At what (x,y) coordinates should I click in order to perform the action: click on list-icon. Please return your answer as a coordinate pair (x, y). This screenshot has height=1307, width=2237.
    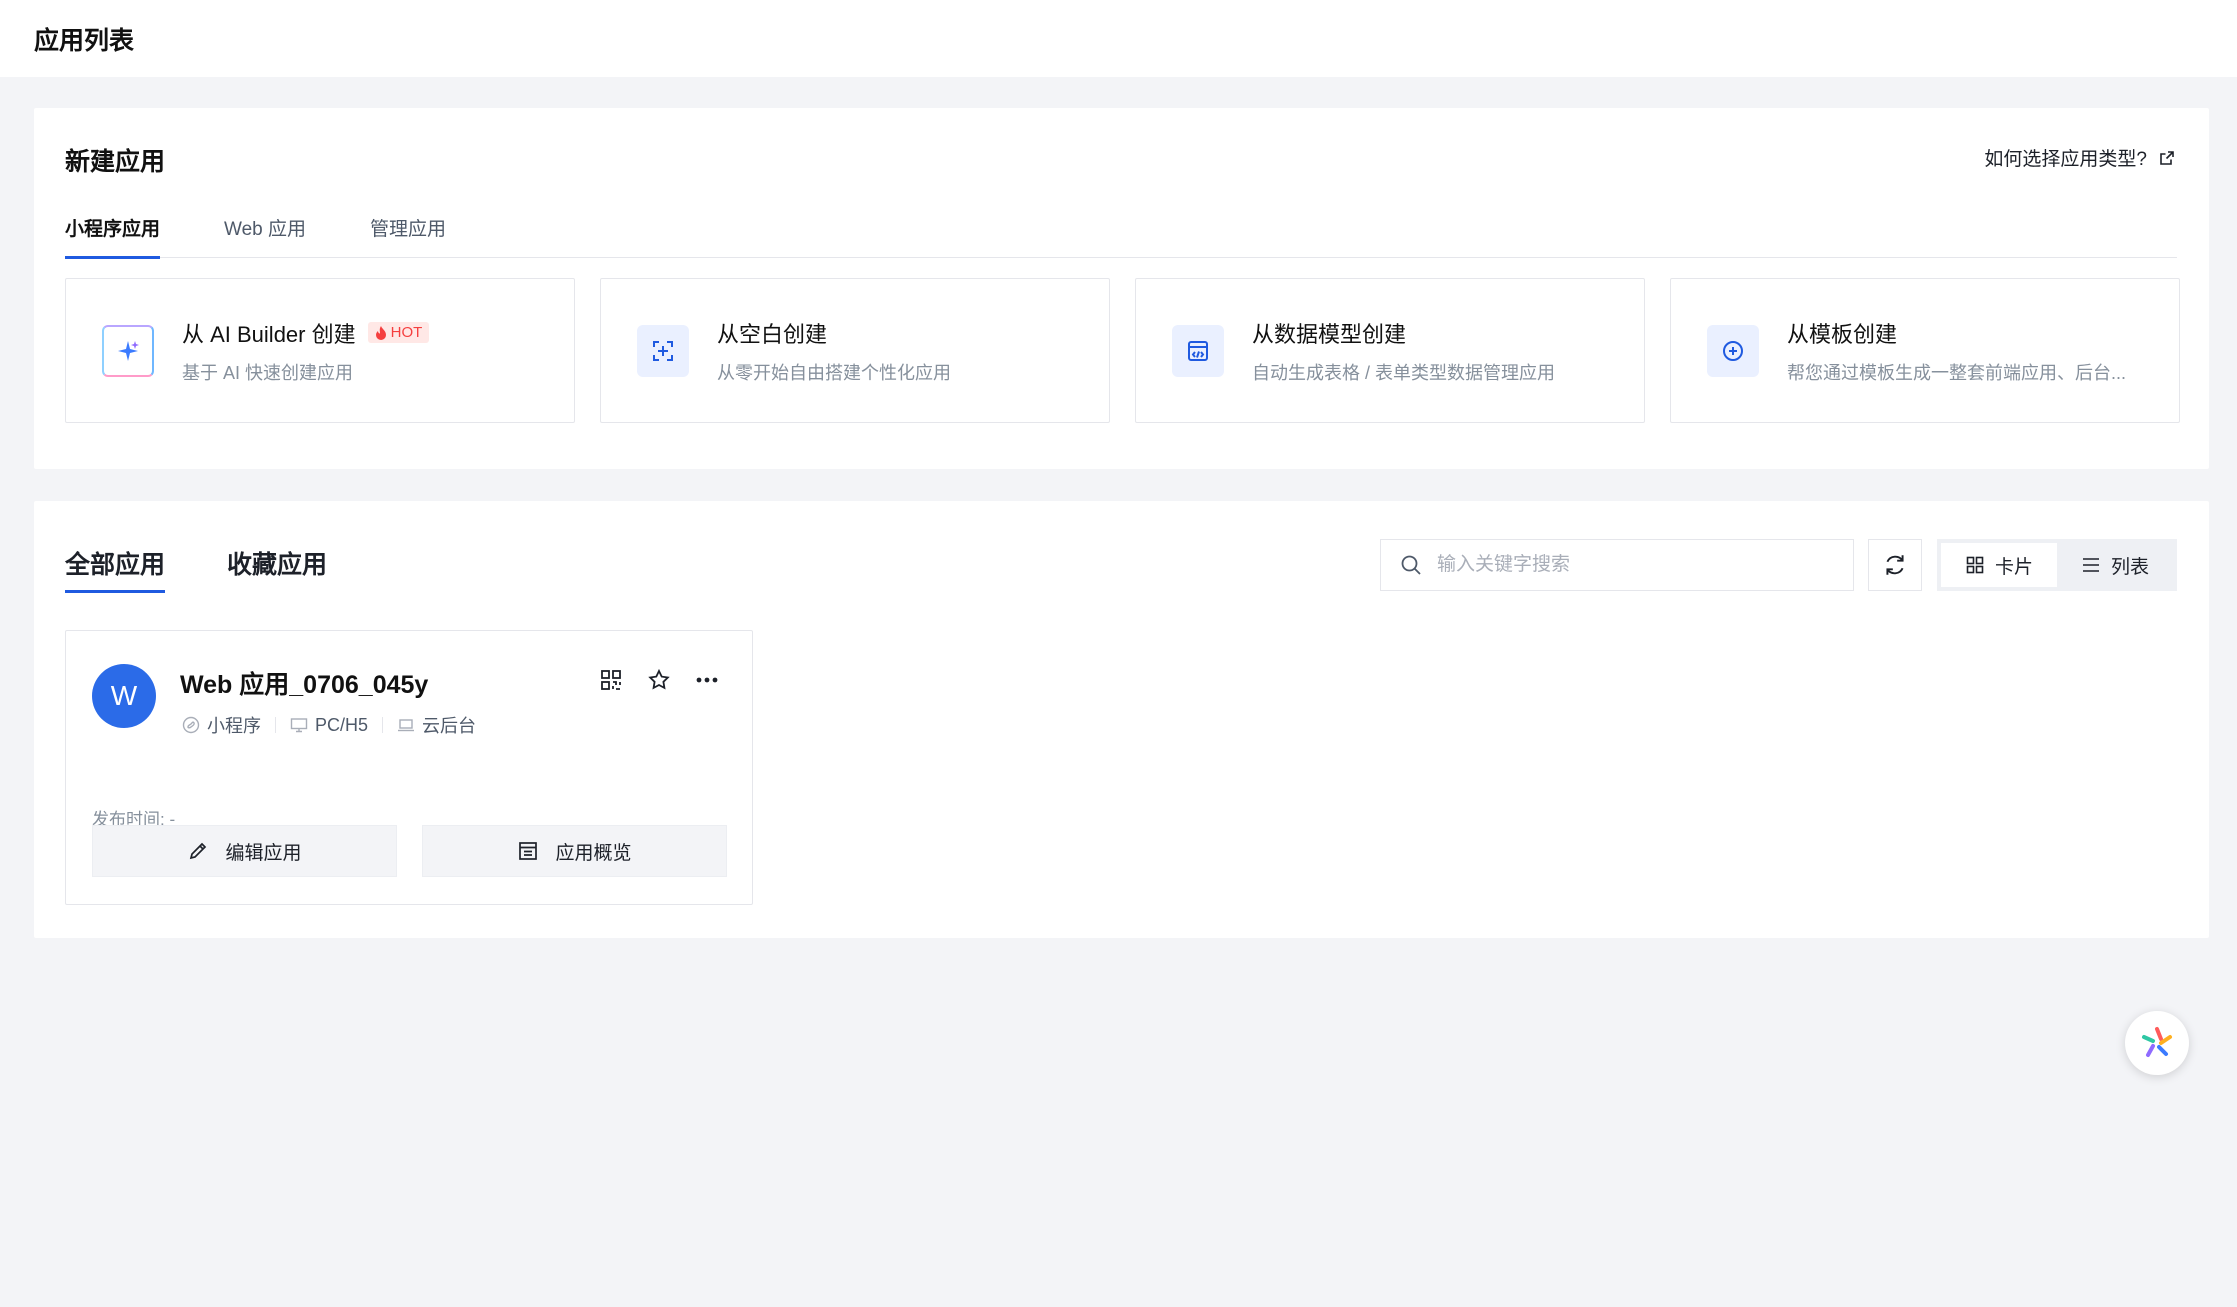
    Looking at the image, I should click on (2090, 565).